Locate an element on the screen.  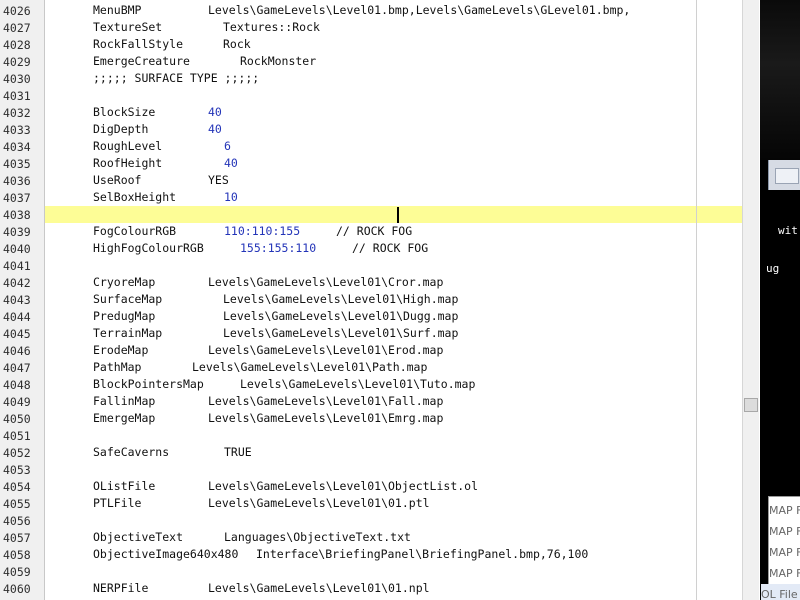
code-line: HighFogColourRGB 155:155:110 // ROCK FOG is located at coordinates (393, 248).